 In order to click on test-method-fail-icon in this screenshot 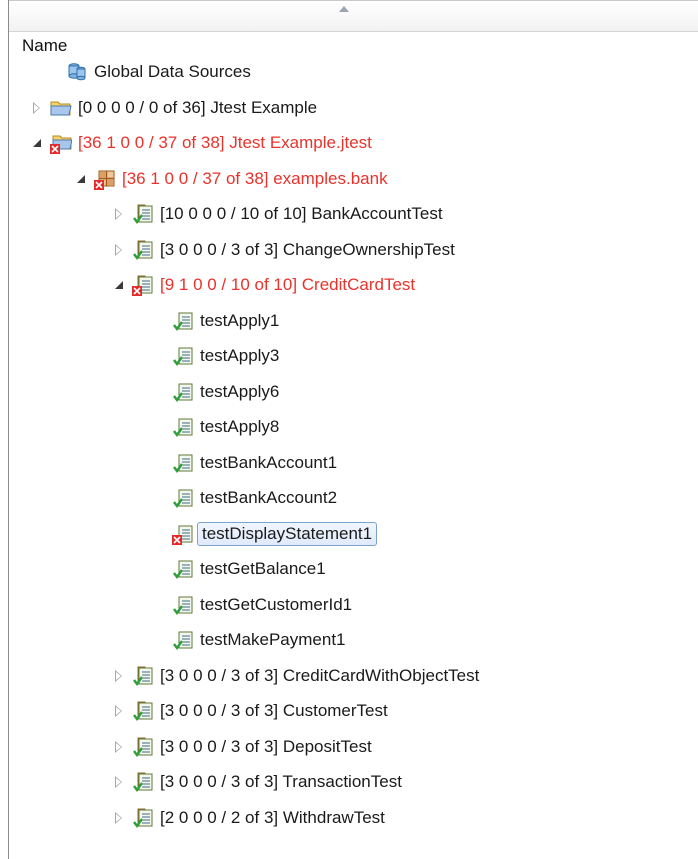, I will do `click(186, 534)`.